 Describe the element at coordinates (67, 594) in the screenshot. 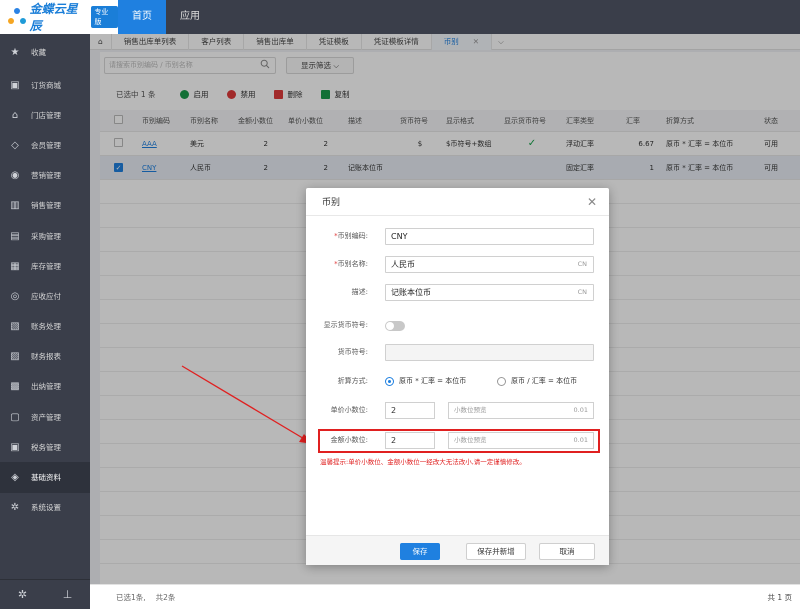

I see `pin-icon: ⊥` at that location.